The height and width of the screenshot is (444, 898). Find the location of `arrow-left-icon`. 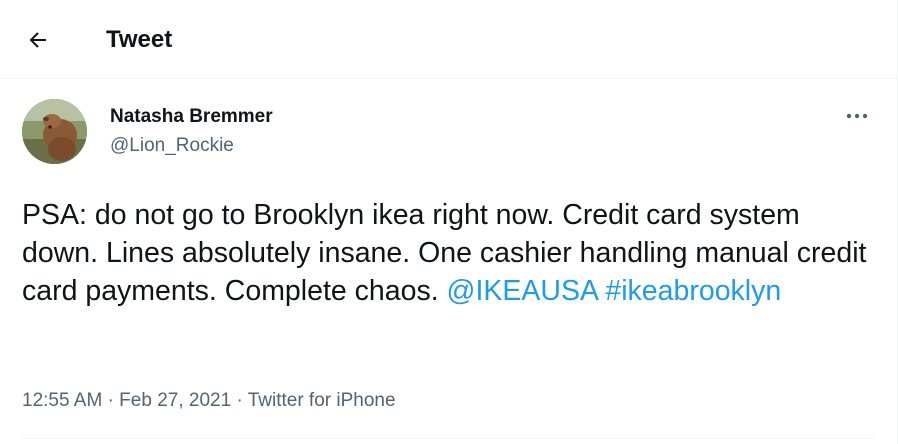

arrow-left-icon is located at coordinates (37, 40).